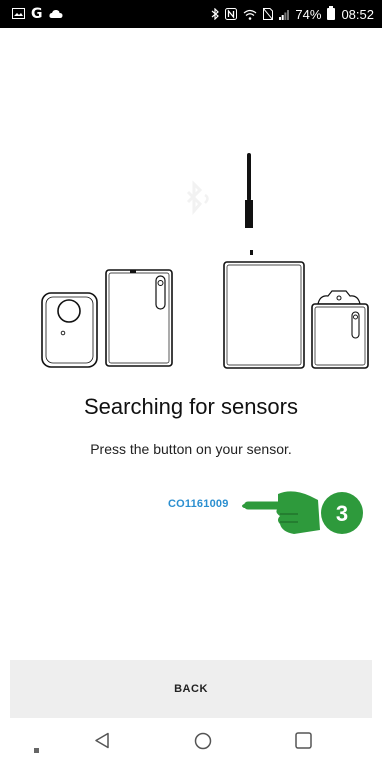 Image resolution: width=382 pixels, height=762 pixels. Describe the element at coordinates (198, 504) in the screenshot. I see `sensor-id-link: CO1161009` at that location.